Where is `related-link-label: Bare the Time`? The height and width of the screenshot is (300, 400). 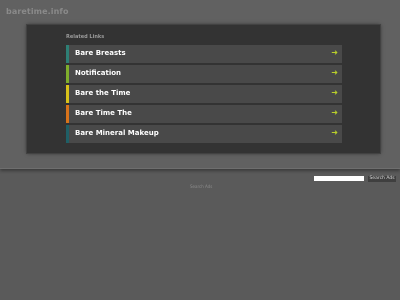 related-link-label: Bare the Time is located at coordinates (102, 93).